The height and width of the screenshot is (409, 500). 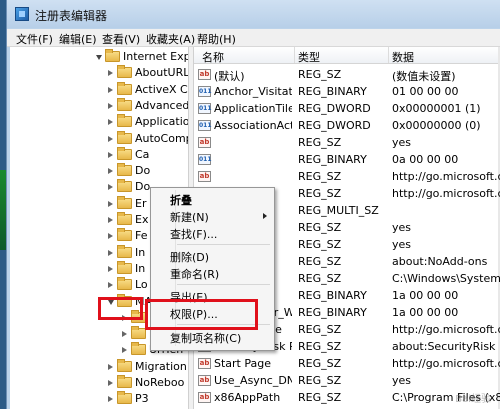 I want to click on expand-open-icon, so click(x=99, y=57).